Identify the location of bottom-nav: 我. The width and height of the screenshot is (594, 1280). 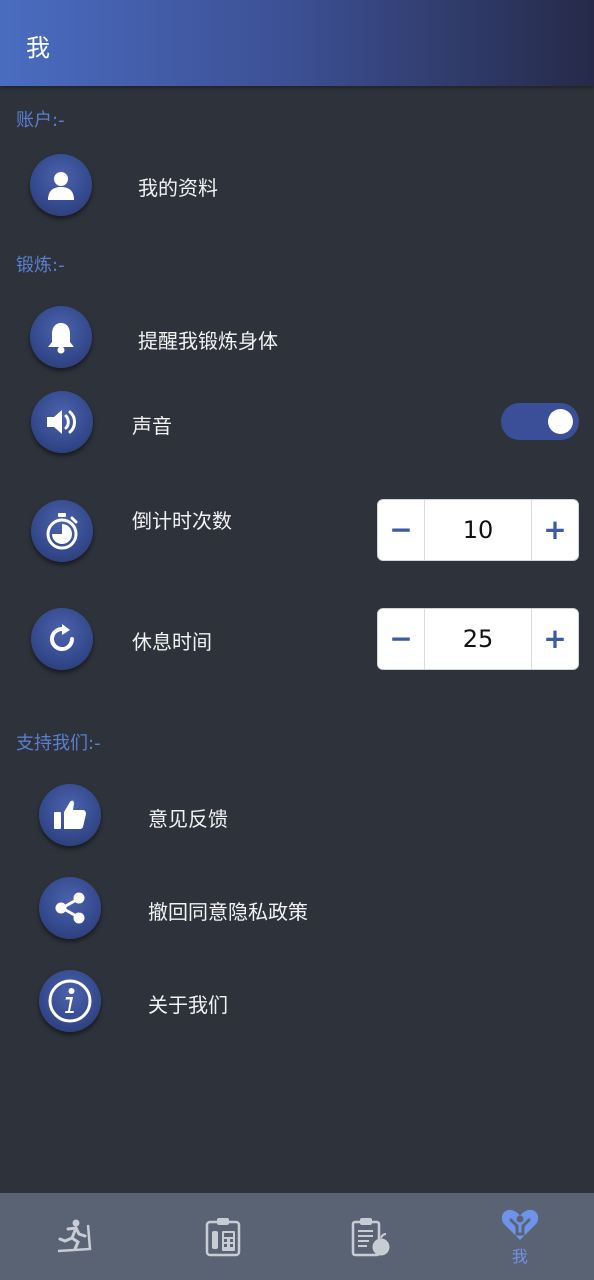
(297, 1236).